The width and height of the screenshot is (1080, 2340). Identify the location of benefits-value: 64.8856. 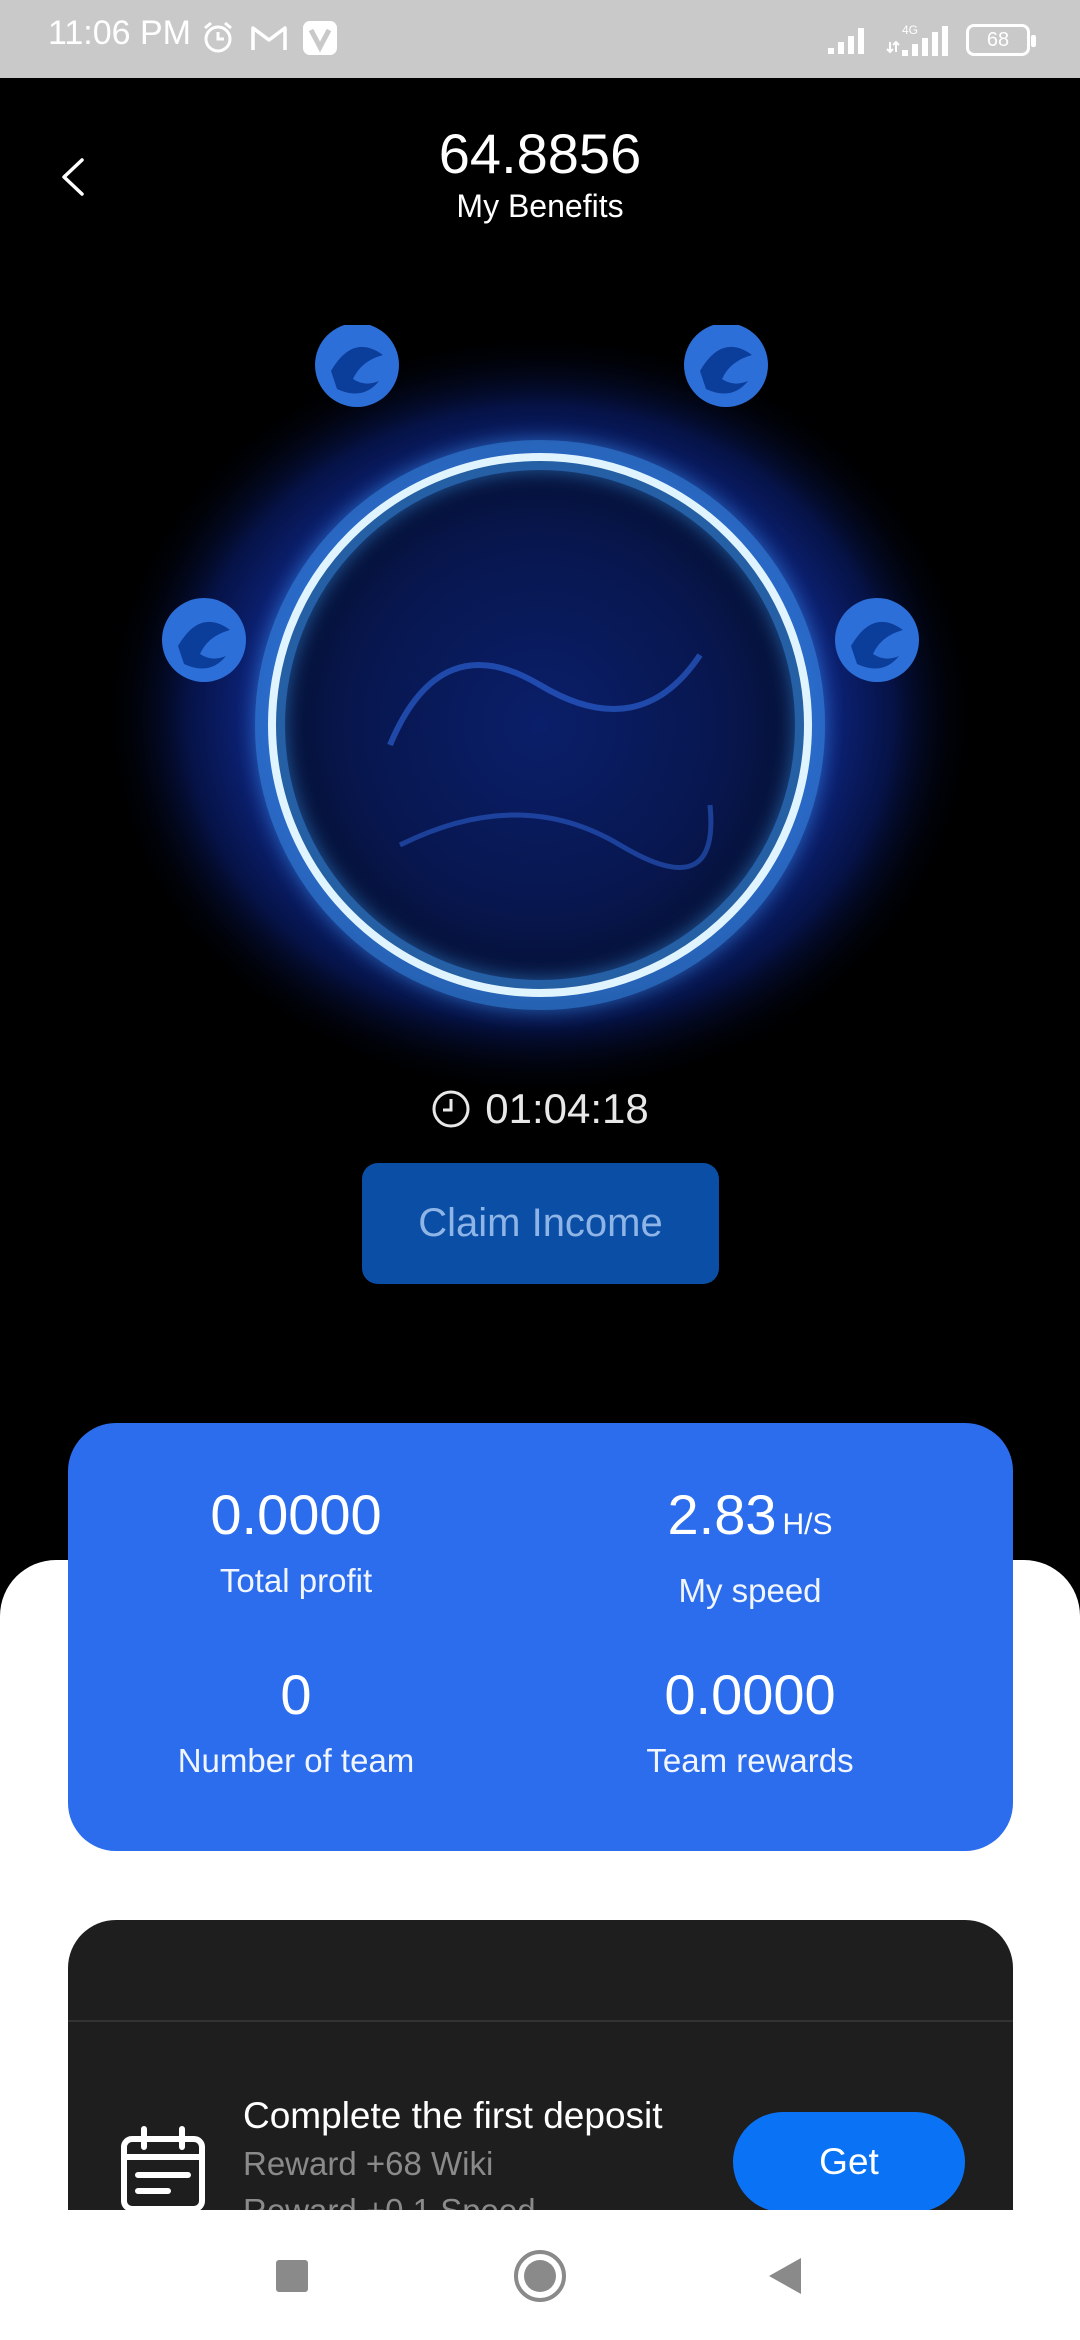
(540, 153).